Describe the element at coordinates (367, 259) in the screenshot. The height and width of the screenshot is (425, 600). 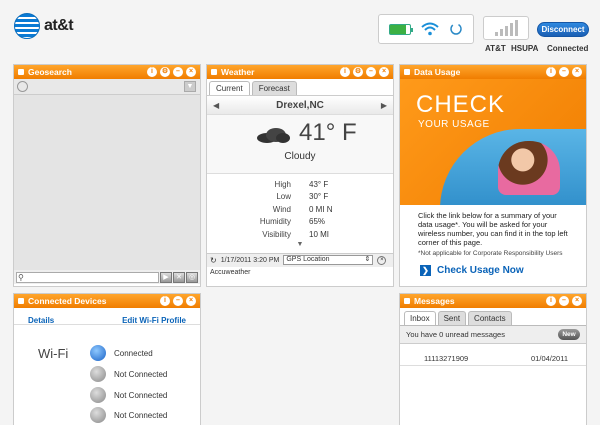
I see `chevron-down-icon: ⇕` at that location.